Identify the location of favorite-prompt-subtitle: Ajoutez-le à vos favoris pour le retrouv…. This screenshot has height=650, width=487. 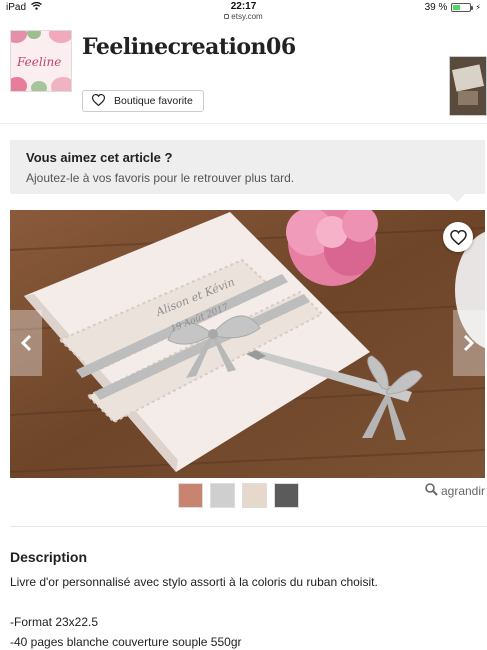
(160, 178).